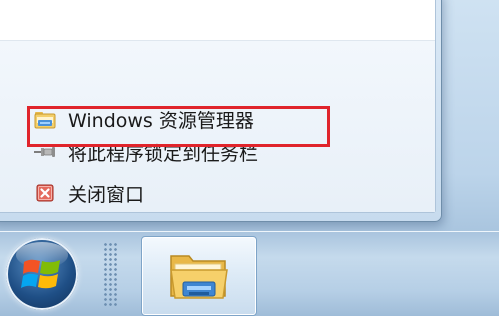 The width and height of the screenshot is (499, 316). What do you see at coordinates (106, 194) in the screenshot?
I see `jump-item-label: 关闭窗口` at bounding box center [106, 194].